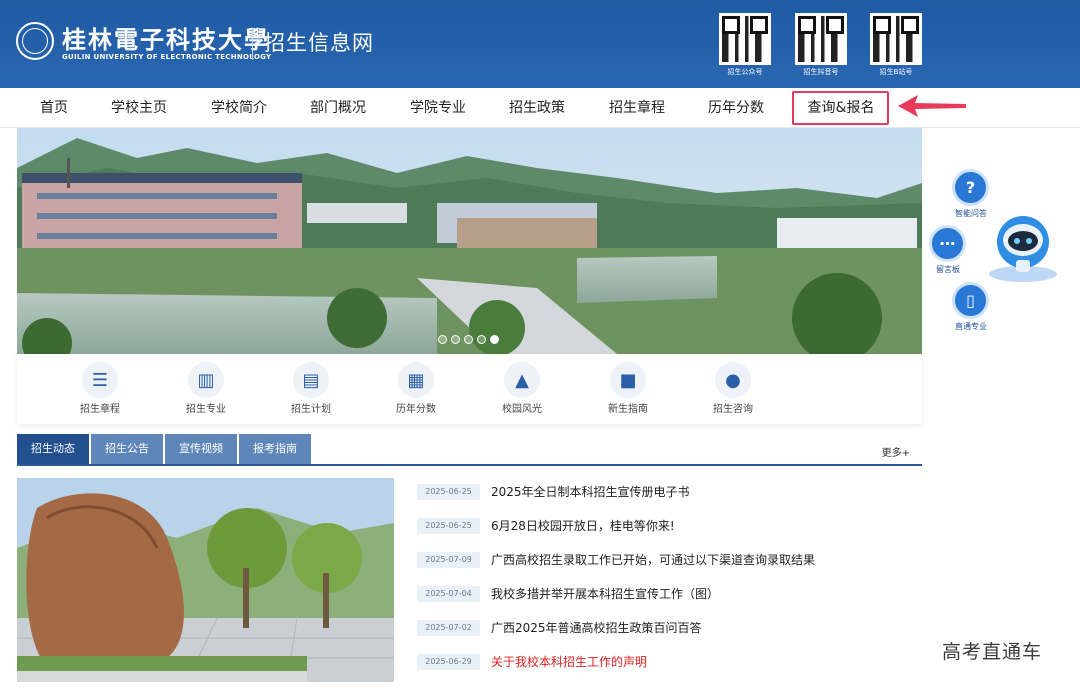 The width and height of the screenshot is (1080, 689). I want to click on quick-link-label: 招生咨询, so click(733, 409).